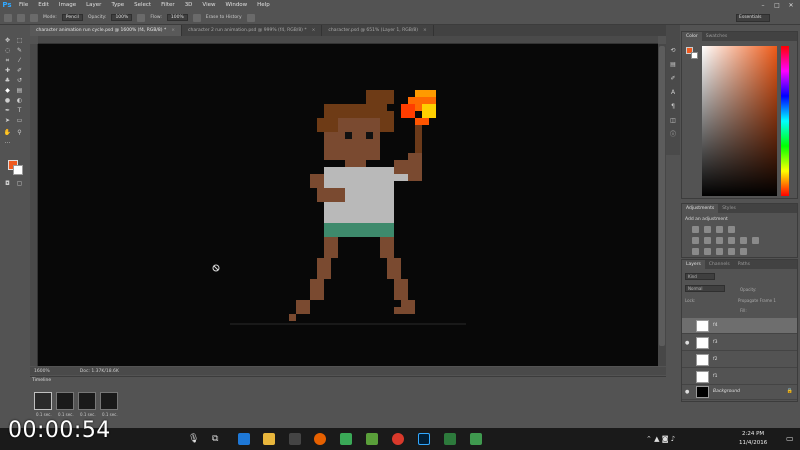  Describe the element at coordinates (269, 439) in the screenshot. I see `file-explorer-icon` at that location.